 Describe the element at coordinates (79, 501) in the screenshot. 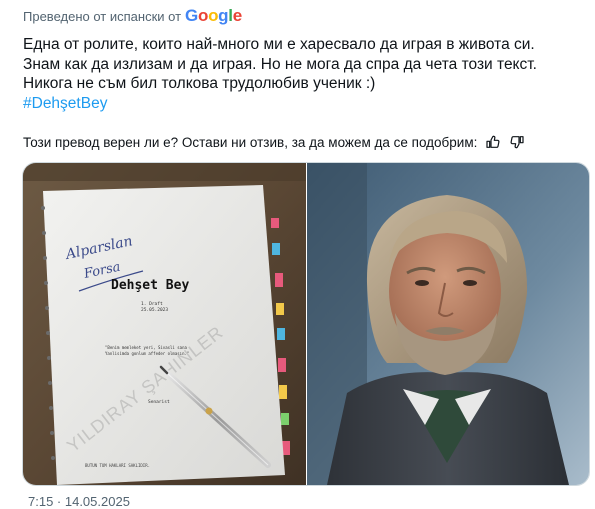

I see `post-meta: 7:15 · 14.05.2025` at that location.